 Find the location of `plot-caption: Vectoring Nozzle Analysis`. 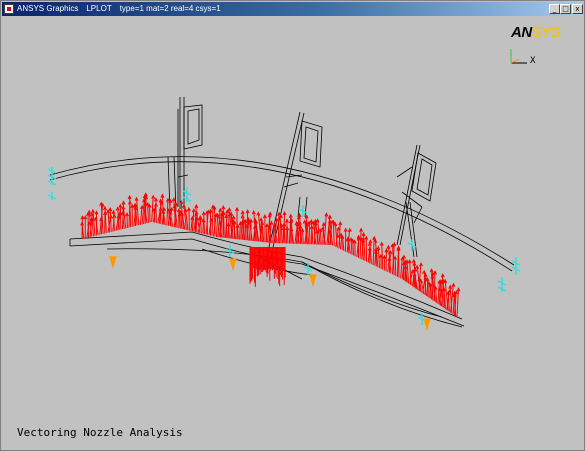

plot-caption: Vectoring Nozzle Analysis is located at coordinates (100, 432).